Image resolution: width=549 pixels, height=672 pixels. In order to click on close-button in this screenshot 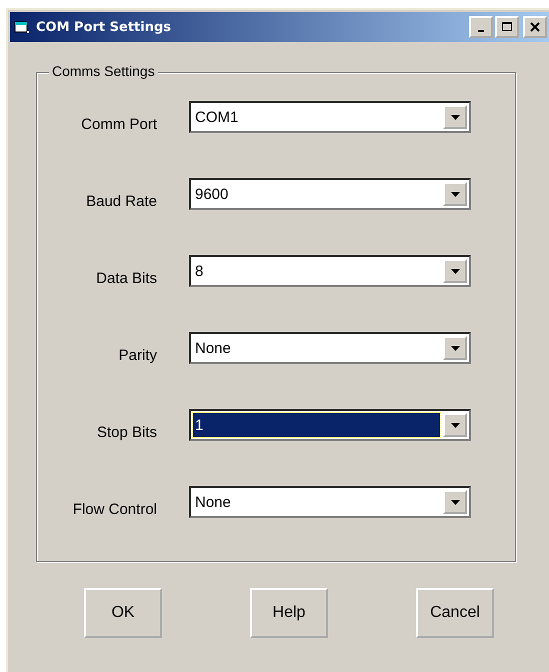, I will do `click(535, 27)`.